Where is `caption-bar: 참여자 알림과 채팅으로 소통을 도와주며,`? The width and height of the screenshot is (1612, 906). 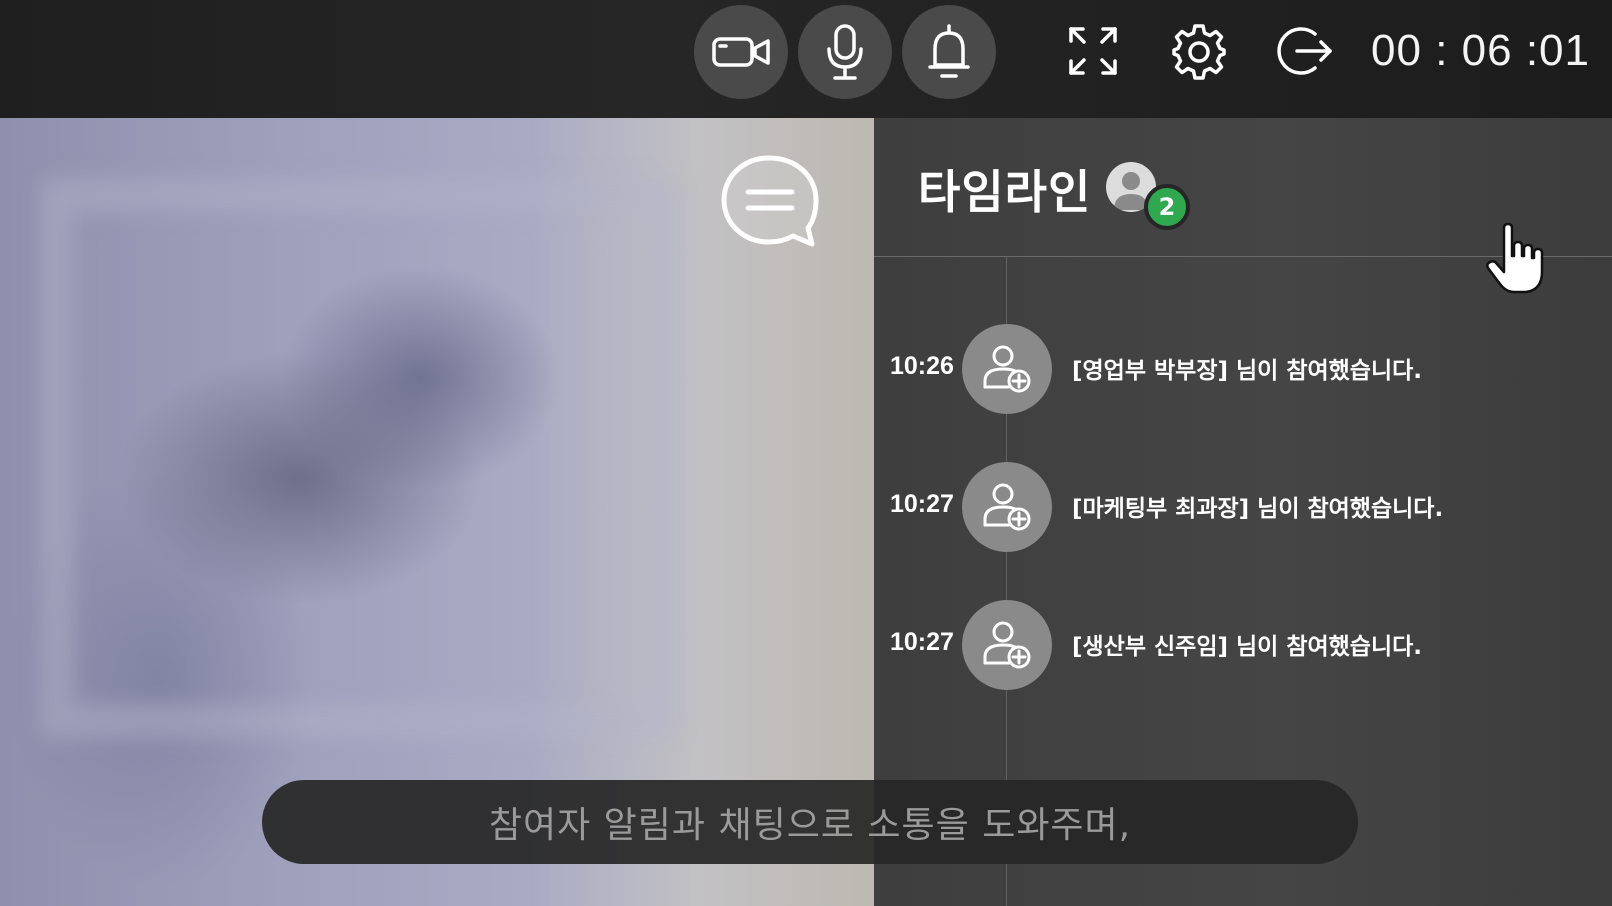 caption-bar: 참여자 알림과 채팅으로 소통을 도와주며, is located at coordinates (810, 822).